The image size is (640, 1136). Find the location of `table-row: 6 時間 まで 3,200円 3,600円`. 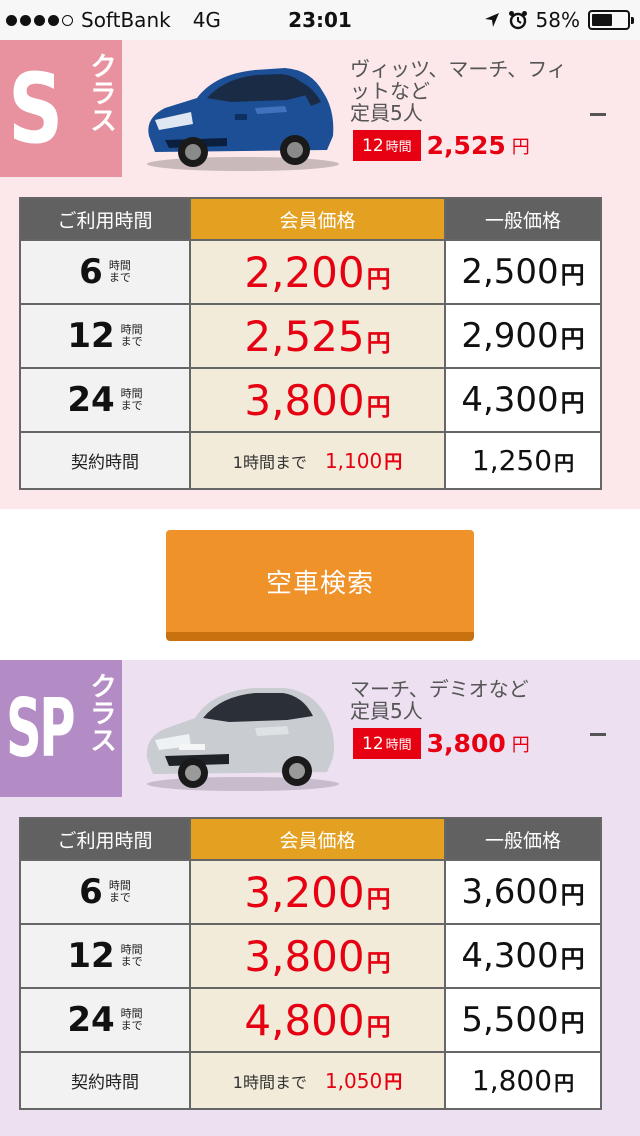

table-row: 6 時間 まで 3,200円 3,600円 is located at coordinates (310, 892).